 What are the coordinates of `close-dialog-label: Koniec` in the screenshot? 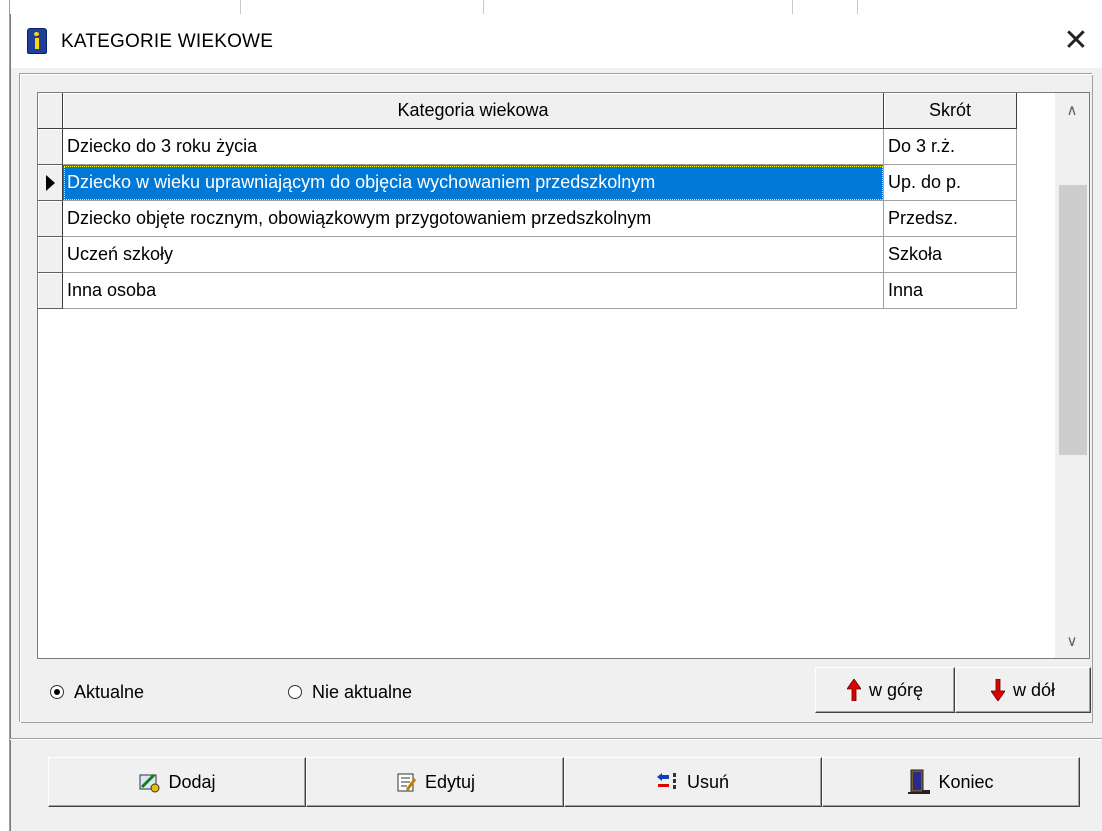 It's located at (966, 781).